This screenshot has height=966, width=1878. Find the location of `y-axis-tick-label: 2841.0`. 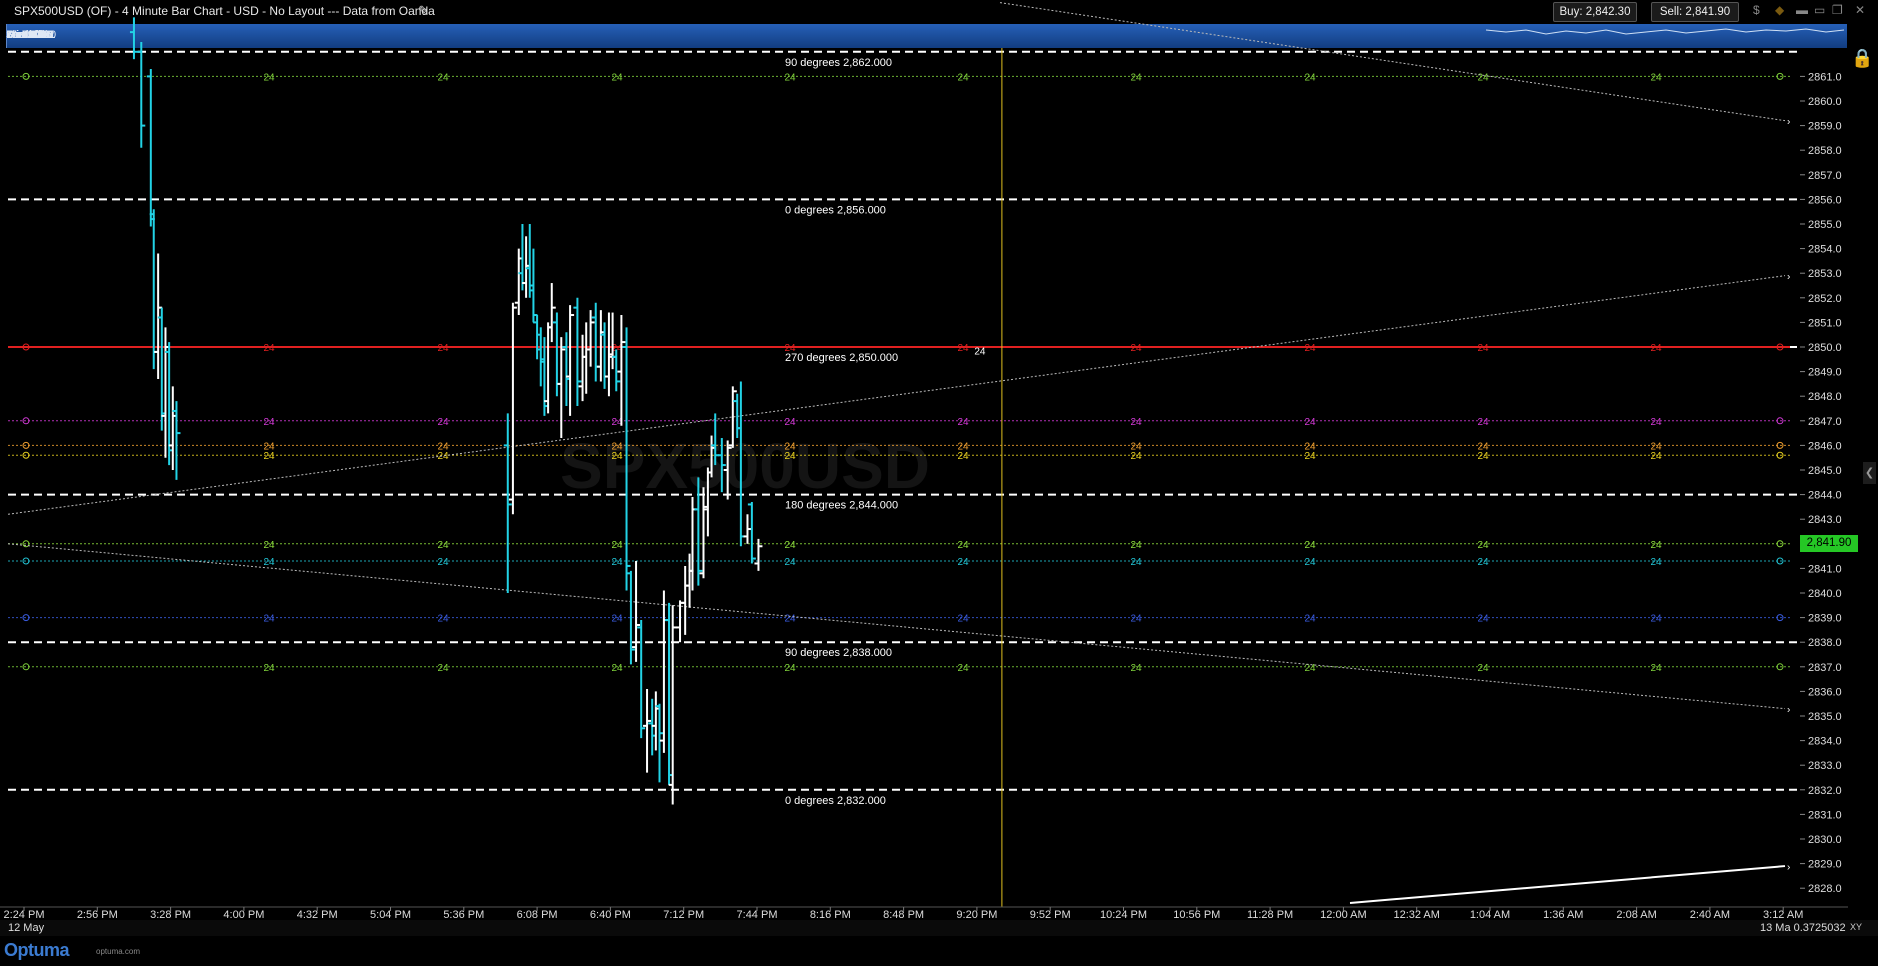

y-axis-tick-label: 2841.0 is located at coordinates (1825, 569).